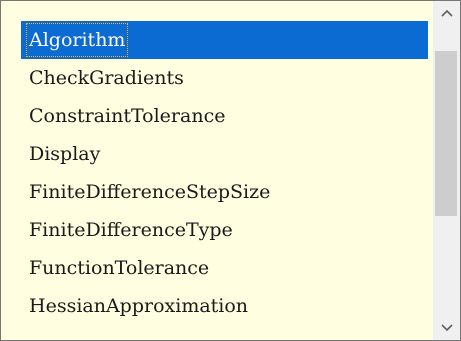 Image resolution: width=461 pixels, height=341 pixels. I want to click on vertical-scrollbar, so click(446, 170).